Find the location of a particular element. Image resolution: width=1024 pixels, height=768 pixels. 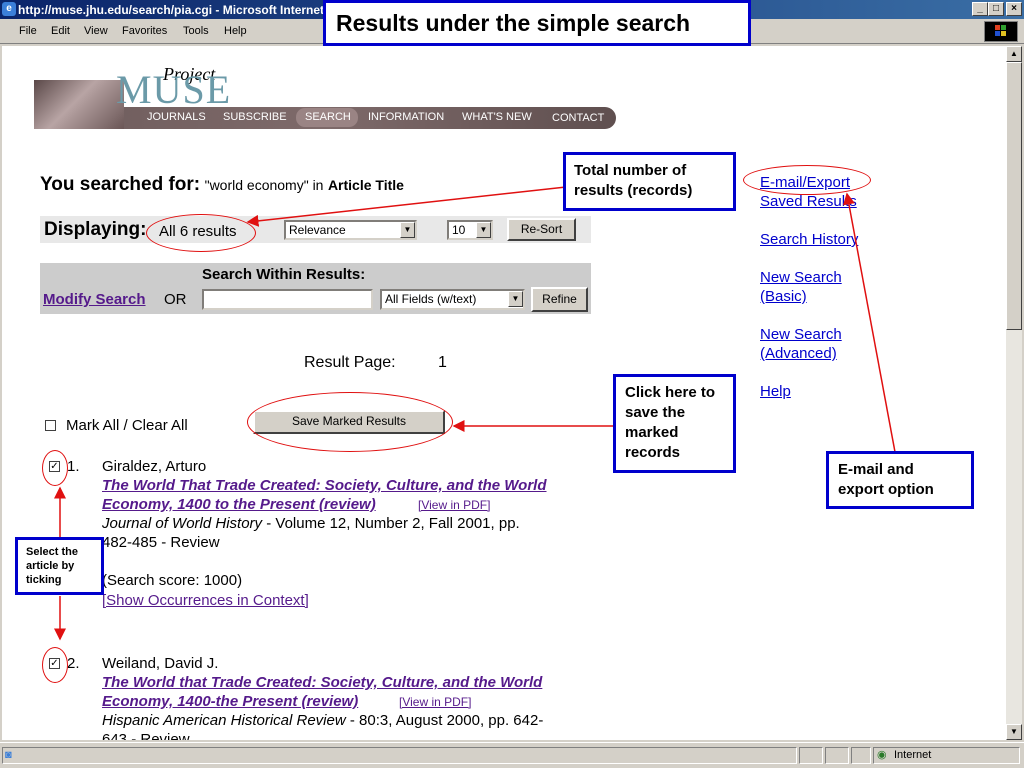

select-article-callout: Select the article by ticking is located at coordinates (59, 566).